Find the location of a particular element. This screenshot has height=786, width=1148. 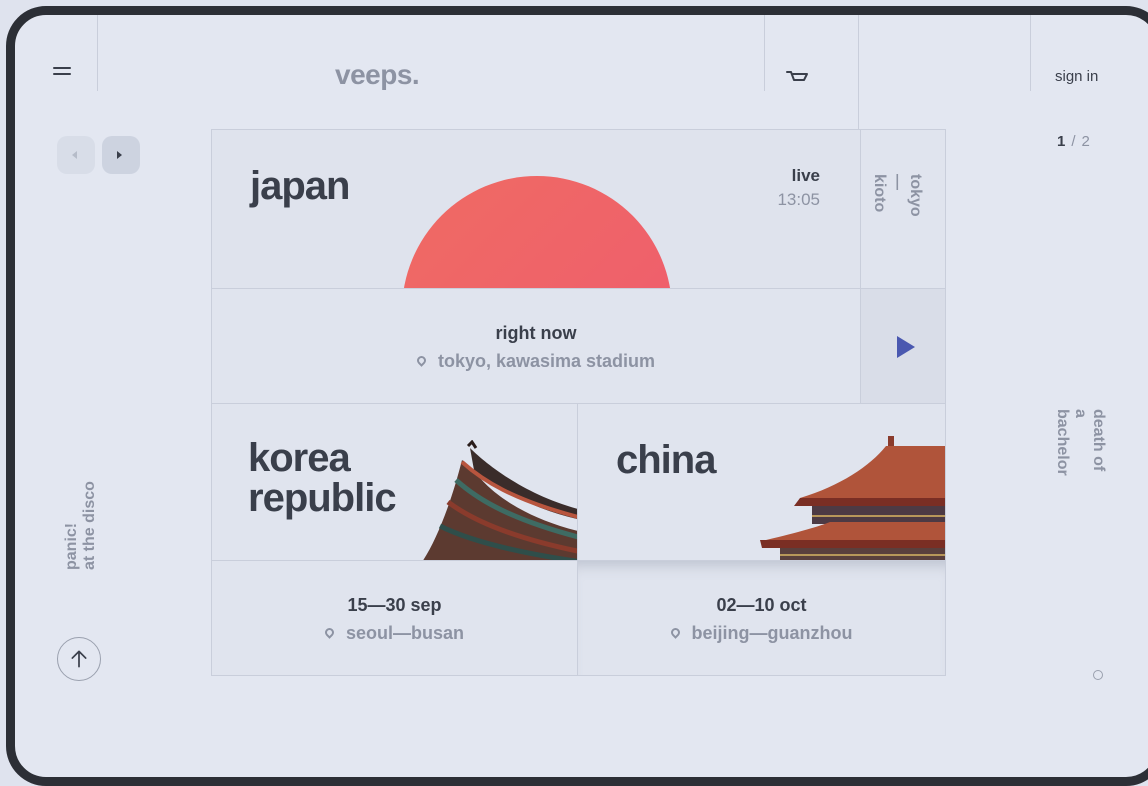

chevron-left-icon is located at coordinates (74, 155).